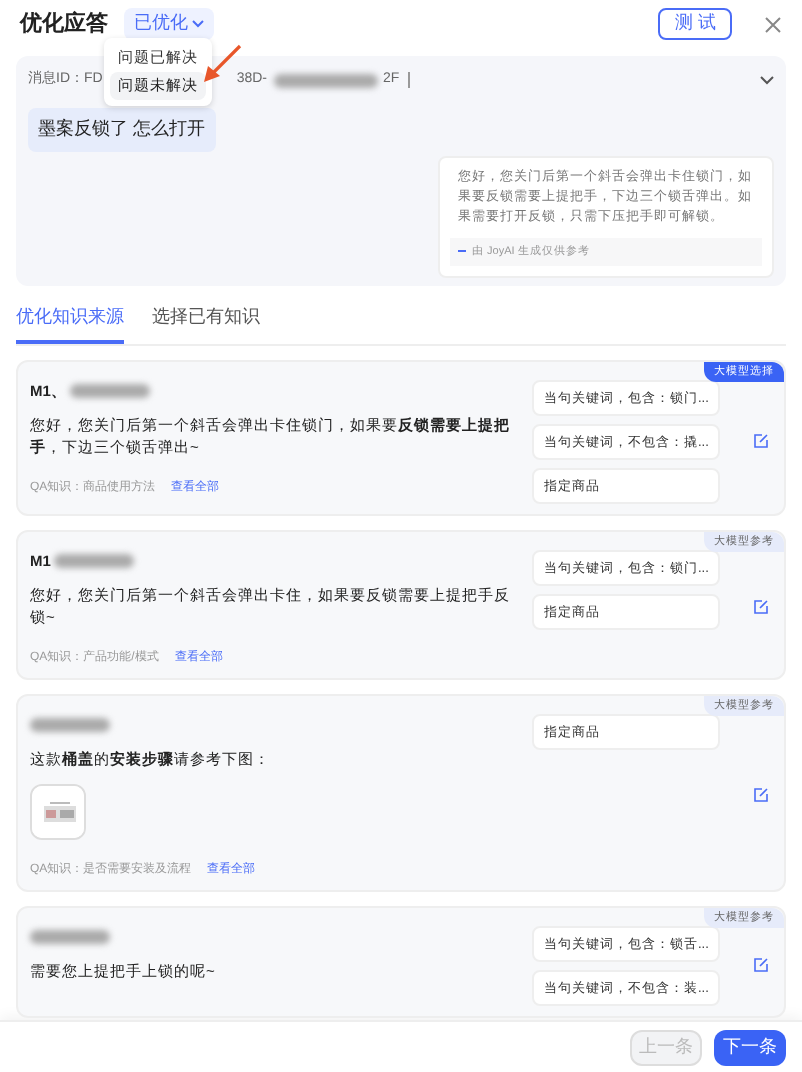  Describe the element at coordinates (206, 324) in the screenshot. I see `tab: 选择已有知识` at that location.